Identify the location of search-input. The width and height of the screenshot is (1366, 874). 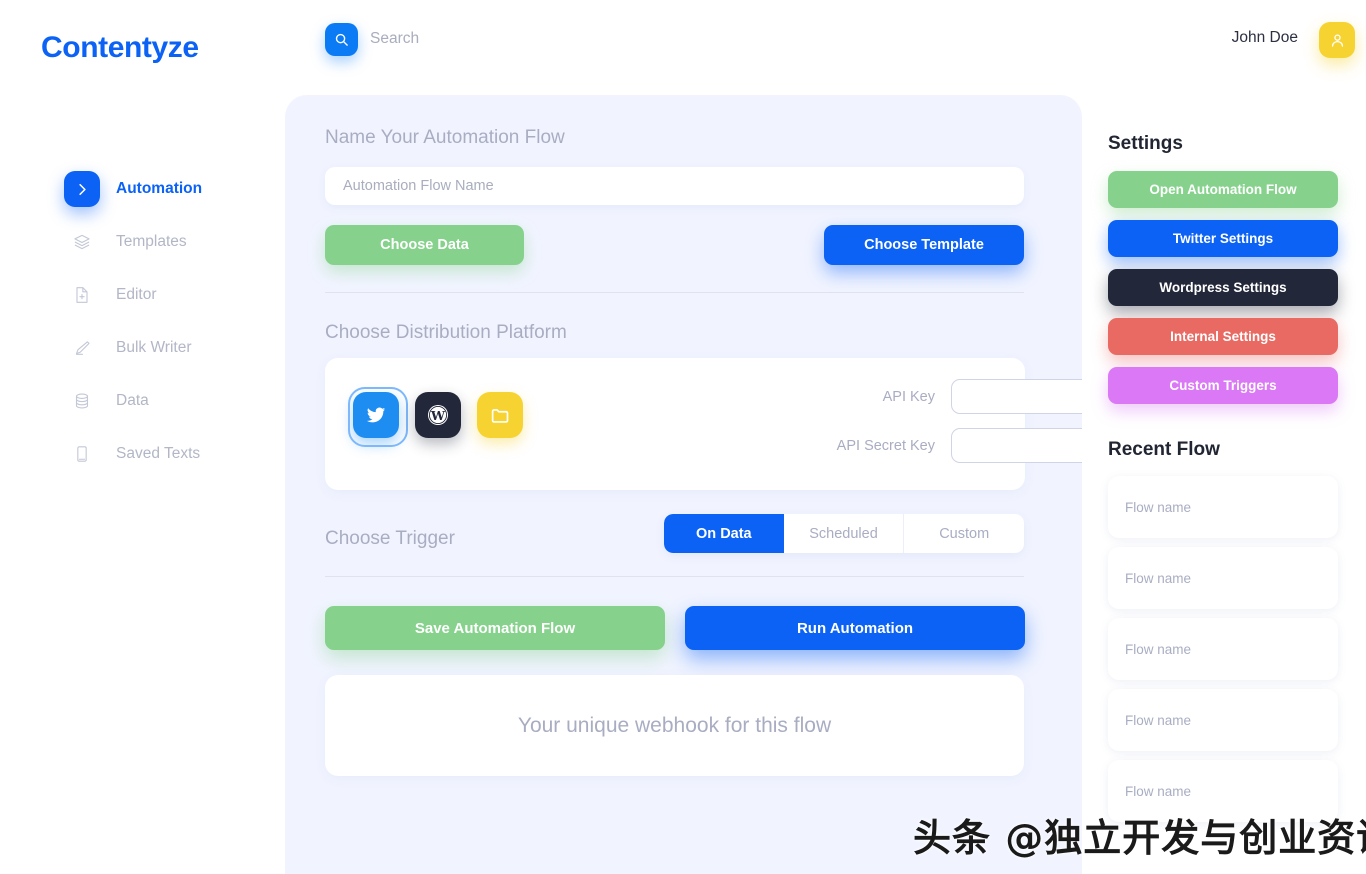
(580, 39).